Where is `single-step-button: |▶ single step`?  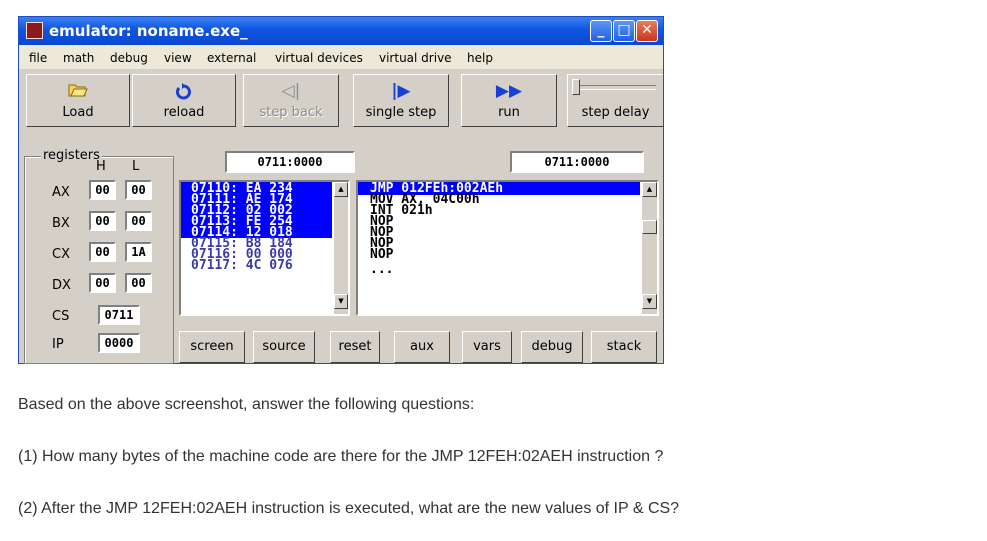
single-step-button: |▶ single step is located at coordinates (401, 100).